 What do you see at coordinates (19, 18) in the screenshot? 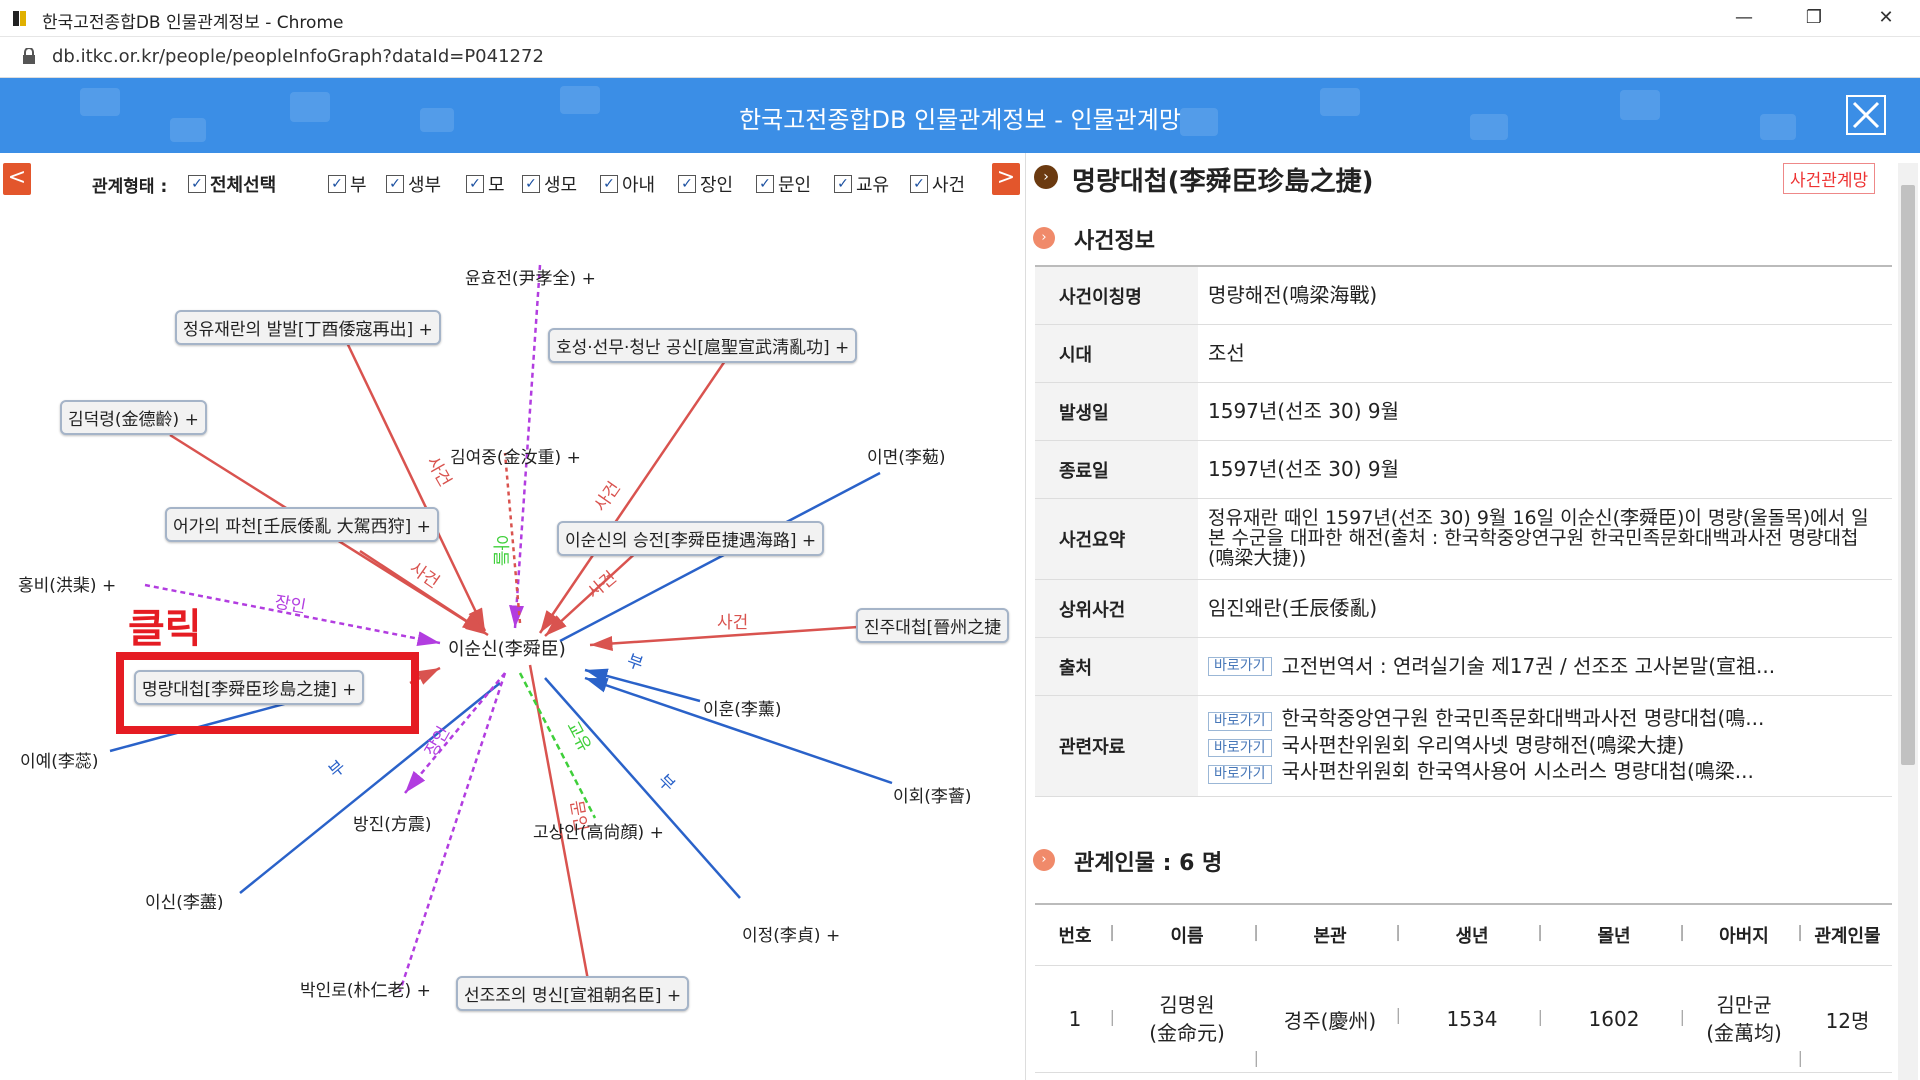
I see `favicon-icon` at bounding box center [19, 18].